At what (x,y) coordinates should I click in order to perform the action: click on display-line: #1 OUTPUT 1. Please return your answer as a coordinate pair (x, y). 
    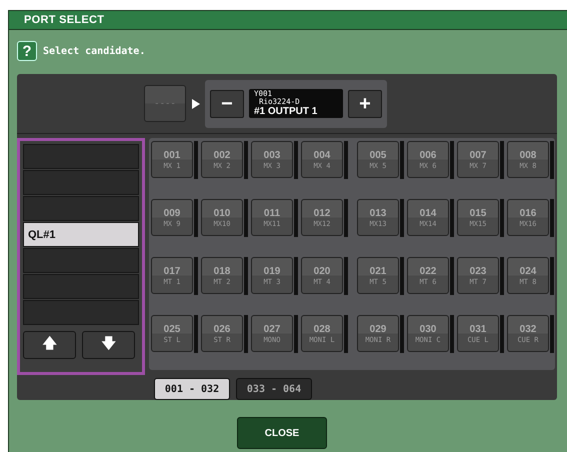
    Looking at the image, I should click on (286, 111).